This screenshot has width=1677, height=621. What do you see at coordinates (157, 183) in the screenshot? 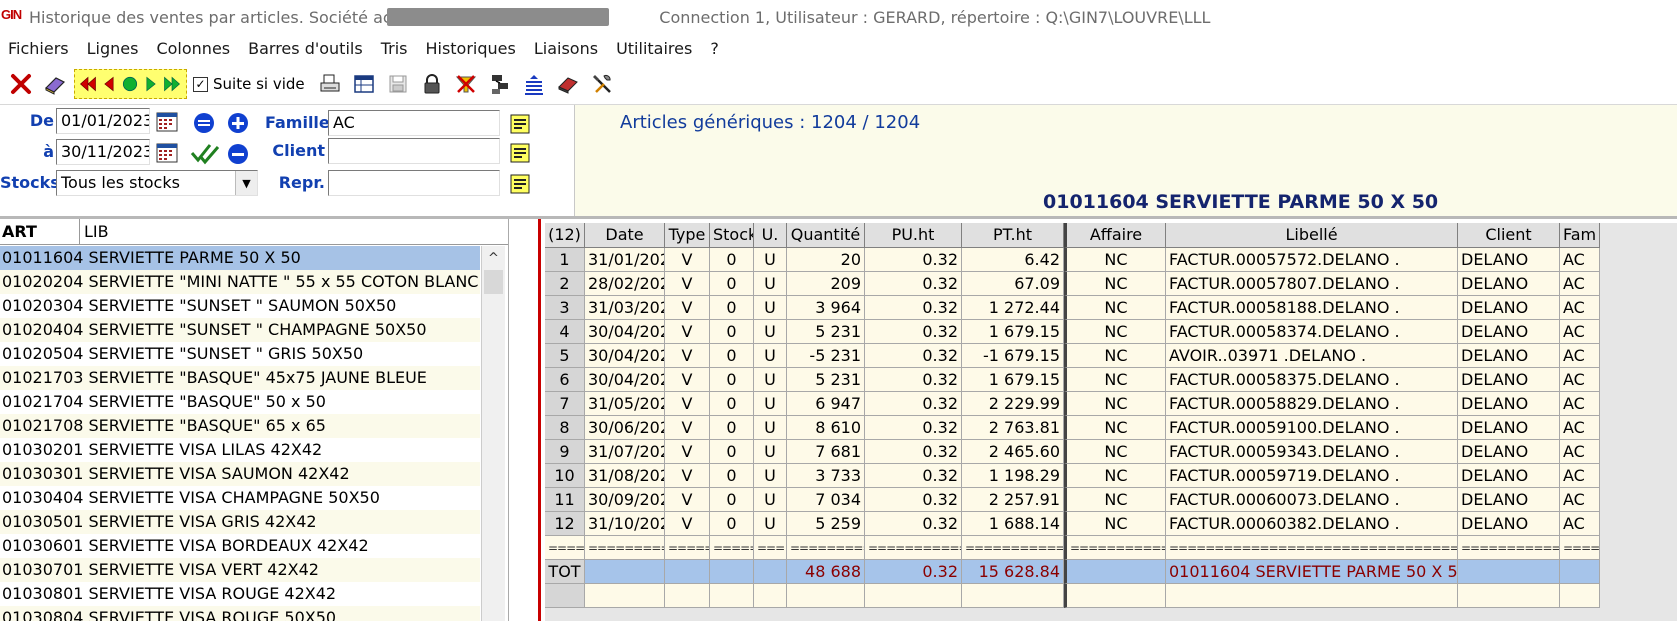
I see `stocks-select: Tous les stocks ▼` at bounding box center [157, 183].